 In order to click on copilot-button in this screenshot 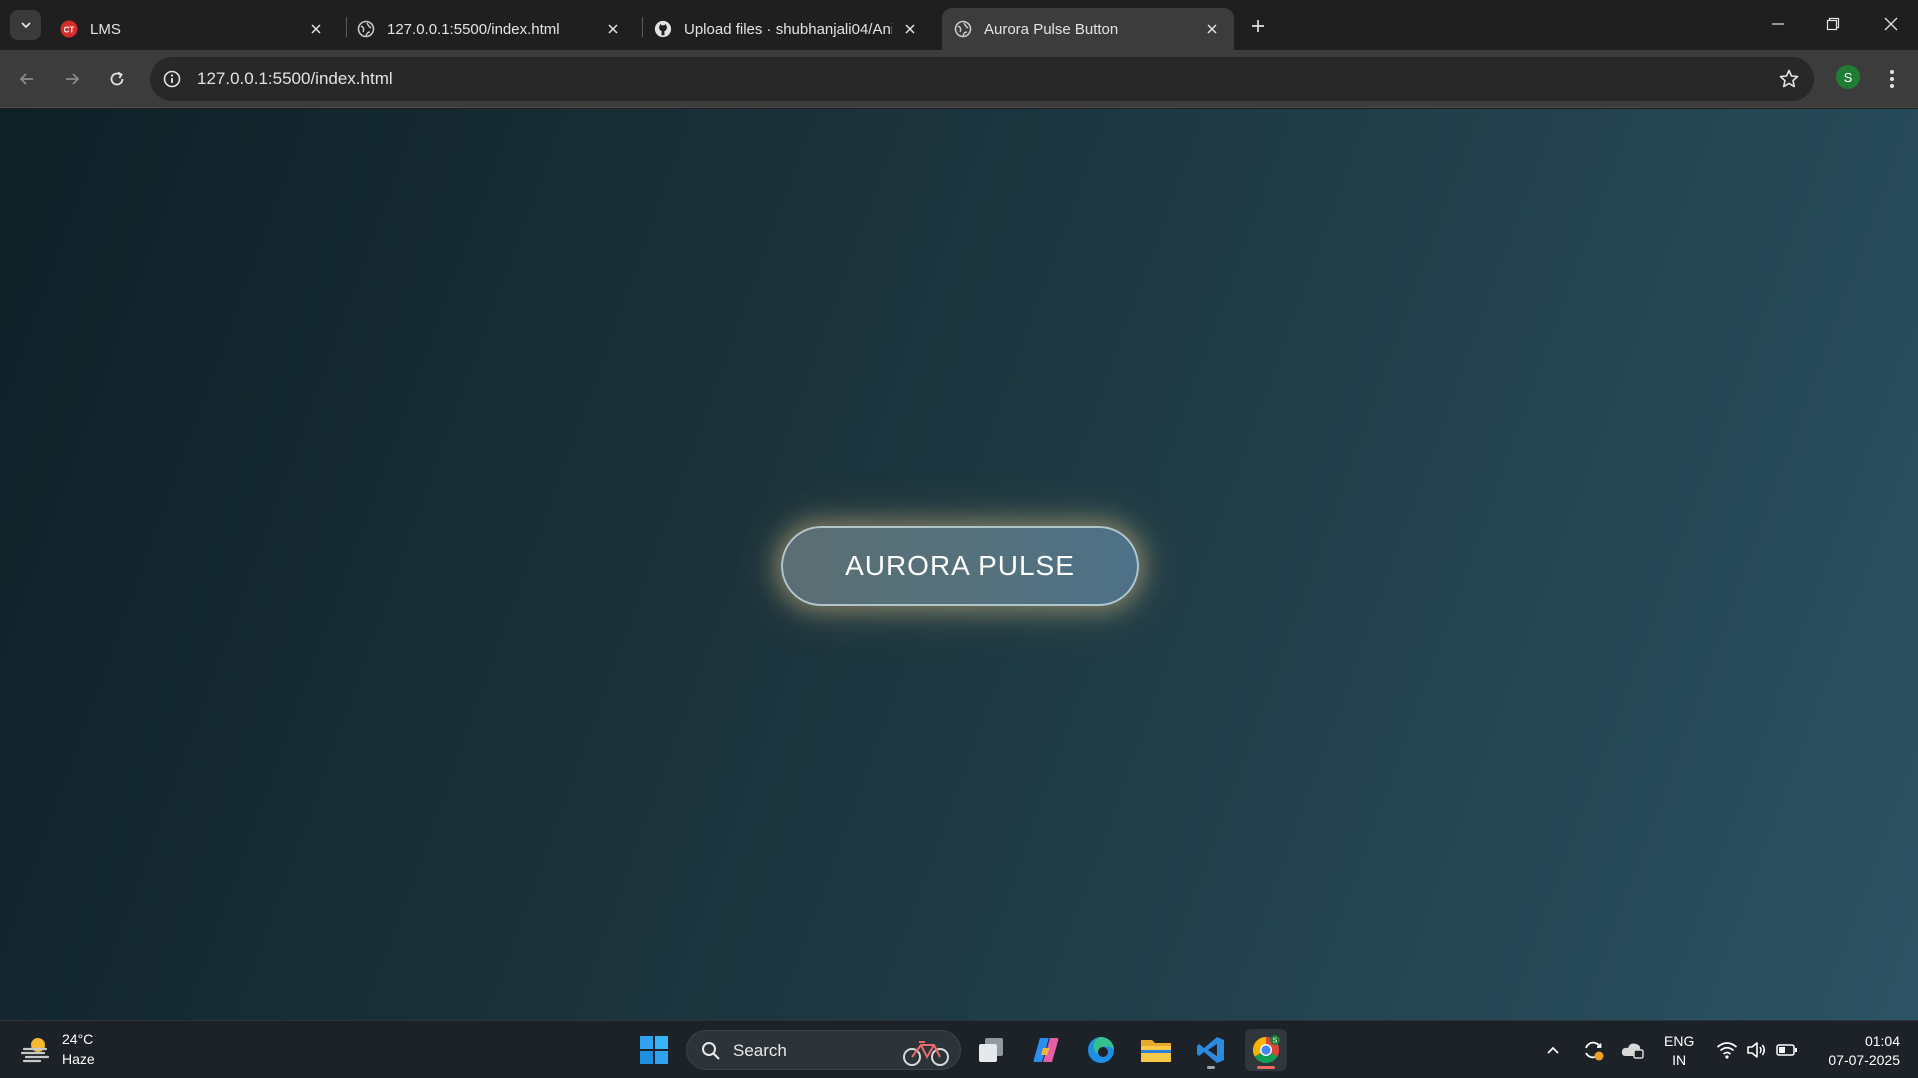, I will do `click(1046, 1050)`.